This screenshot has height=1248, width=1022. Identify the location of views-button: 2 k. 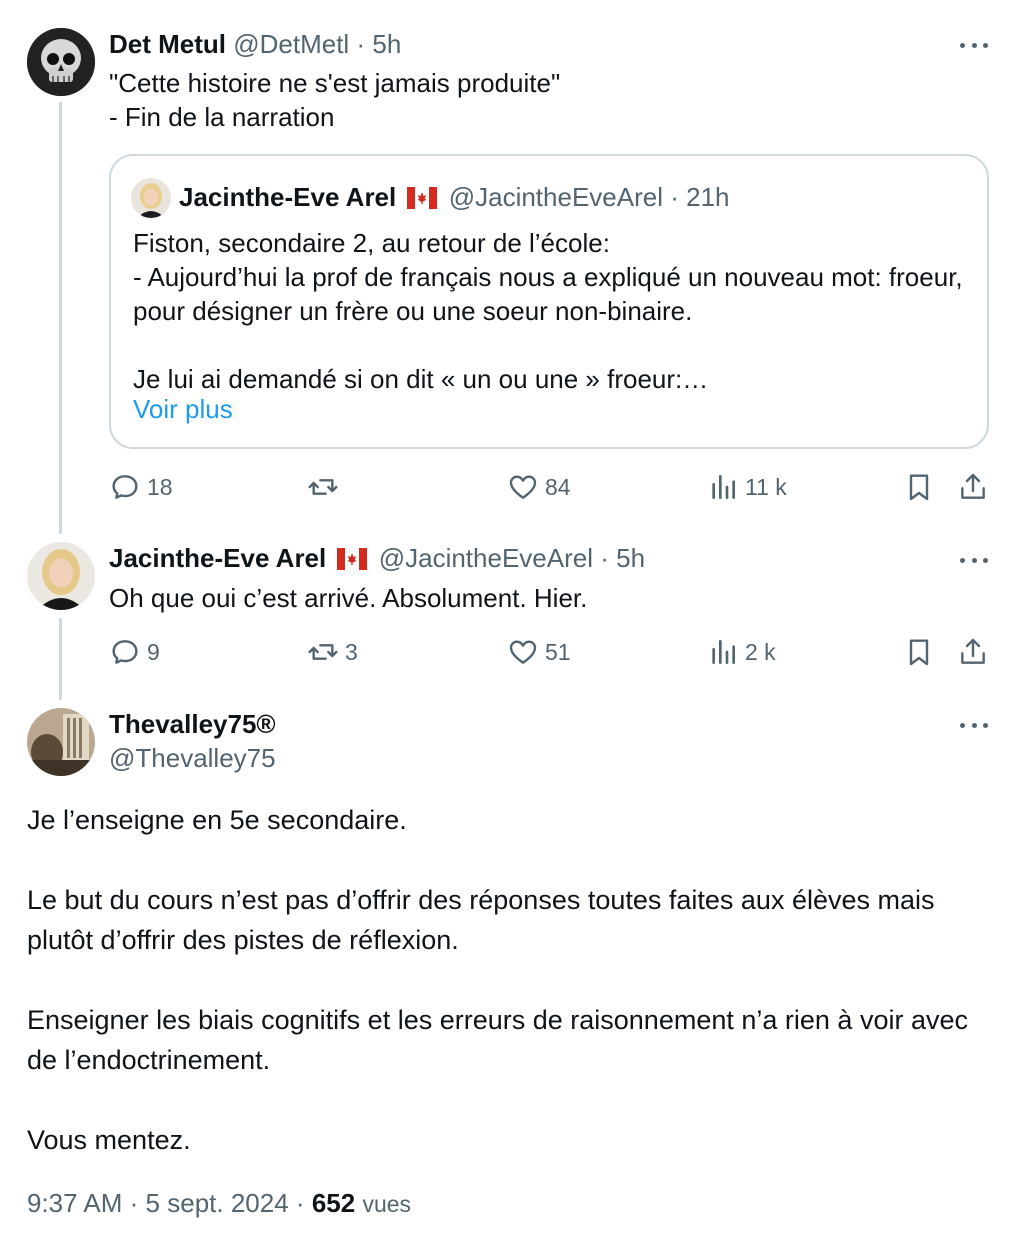
(741, 652).